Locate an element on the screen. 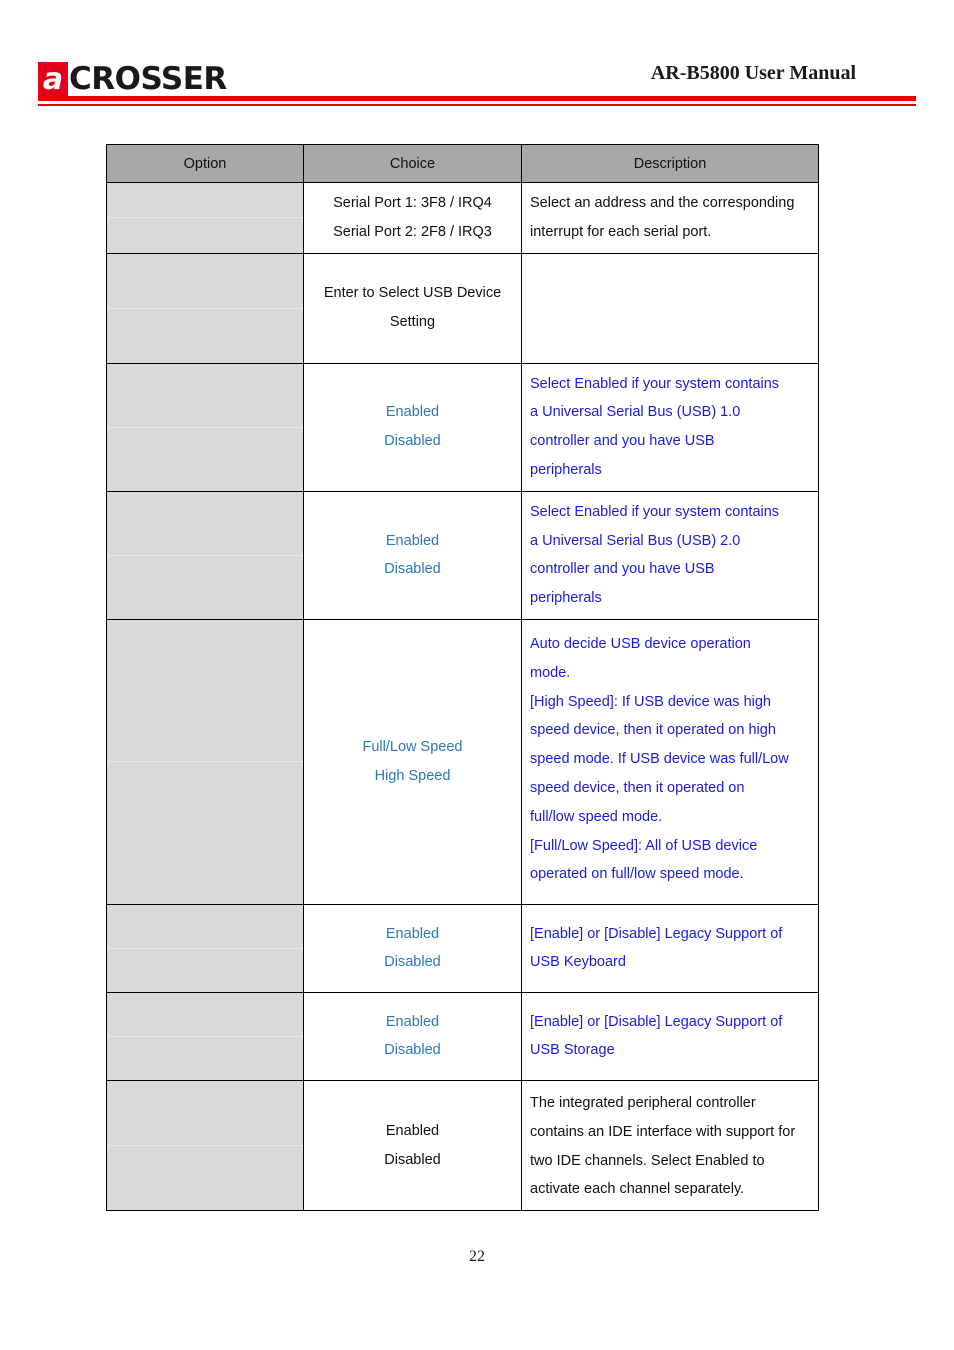 This screenshot has width=954, height=1350. choice-cell: Enter to Select USB Device Setting is located at coordinates (412, 308).